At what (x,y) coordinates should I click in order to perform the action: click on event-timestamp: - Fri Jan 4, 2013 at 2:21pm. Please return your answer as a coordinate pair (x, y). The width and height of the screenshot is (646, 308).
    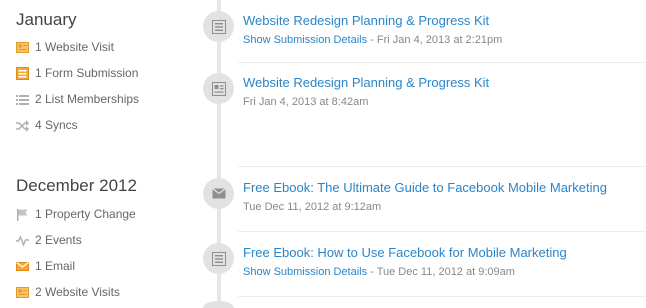
    Looking at the image, I should click on (435, 40).